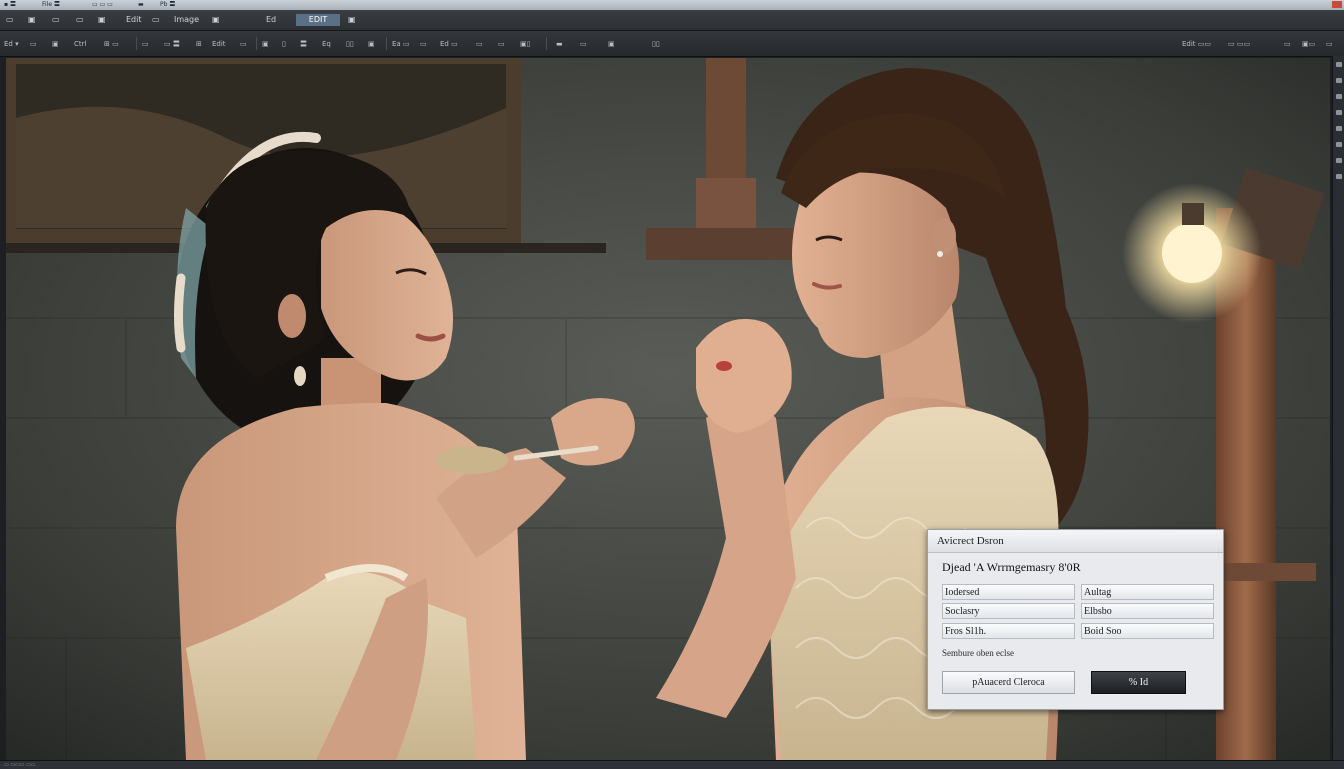 This screenshot has width=1344, height=769. Describe the element at coordinates (51, 4) in the screenshot. I see `titlebar-item: File 〓` at that location.